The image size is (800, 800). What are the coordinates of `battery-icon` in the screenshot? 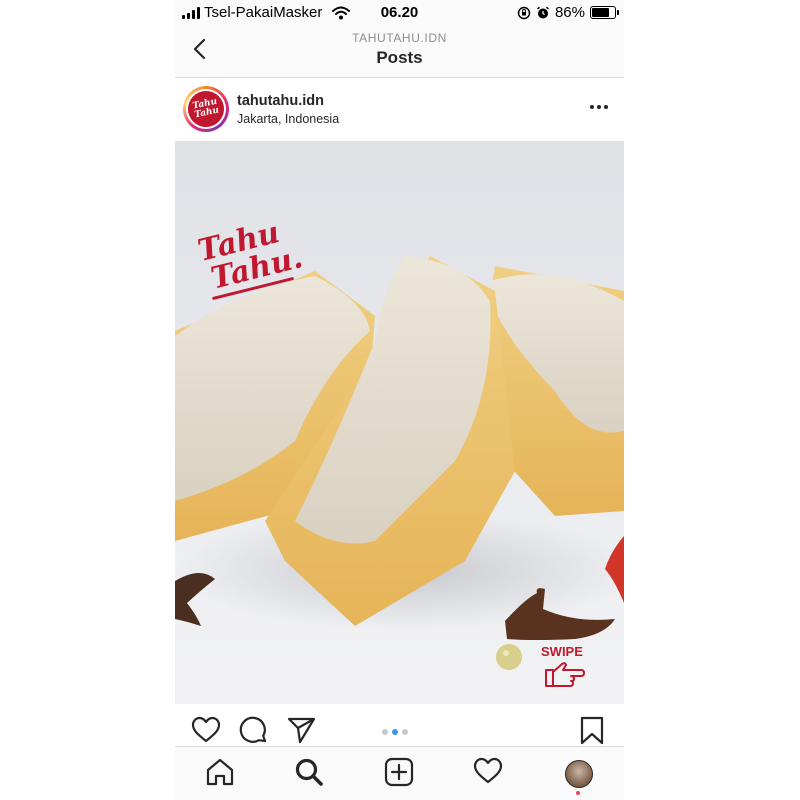 It's located at (604, 12).